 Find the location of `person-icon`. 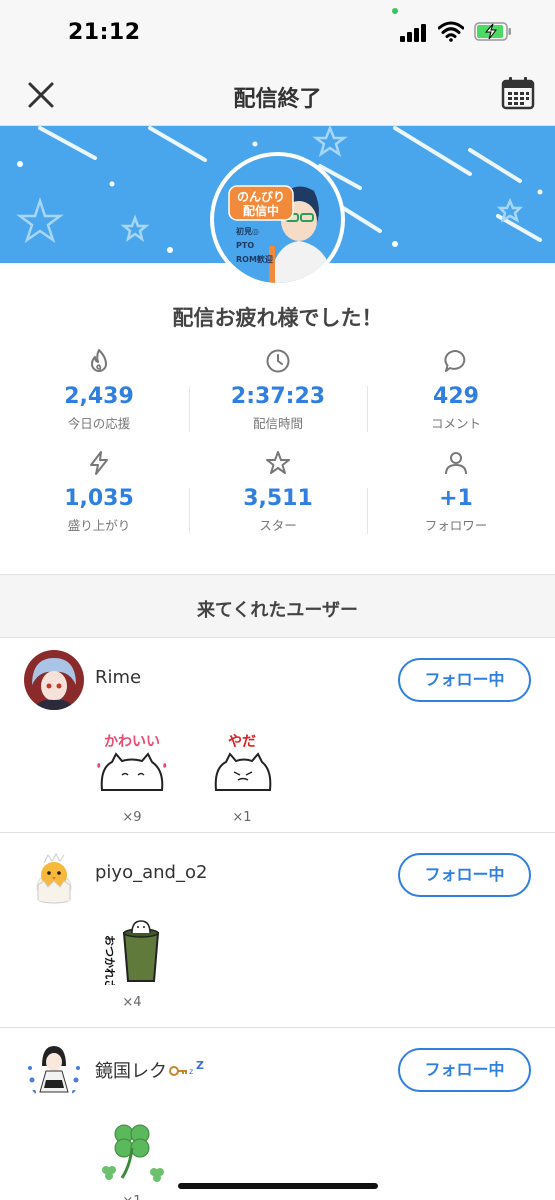

person-icon is located at coordinates (456, 463).